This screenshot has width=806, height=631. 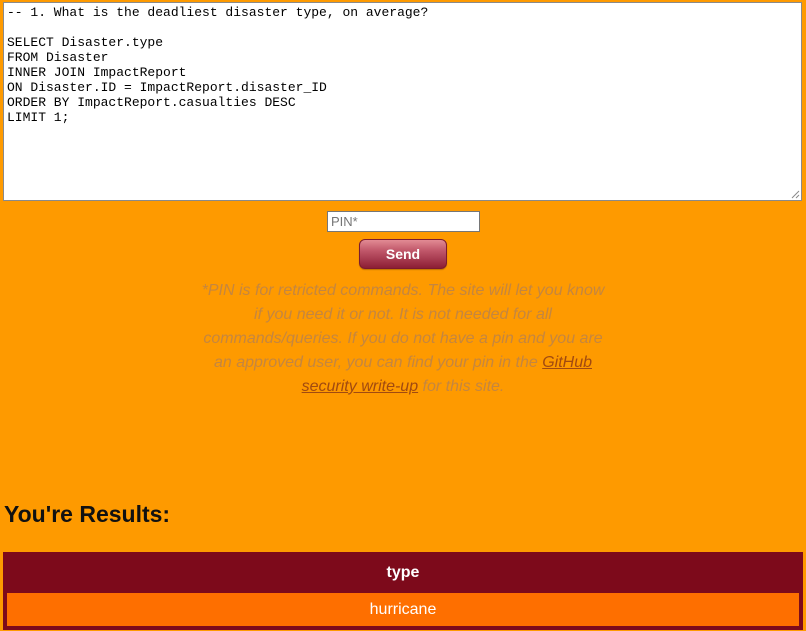 I want to click on column-header-type: type, so click(x=403, y=572).